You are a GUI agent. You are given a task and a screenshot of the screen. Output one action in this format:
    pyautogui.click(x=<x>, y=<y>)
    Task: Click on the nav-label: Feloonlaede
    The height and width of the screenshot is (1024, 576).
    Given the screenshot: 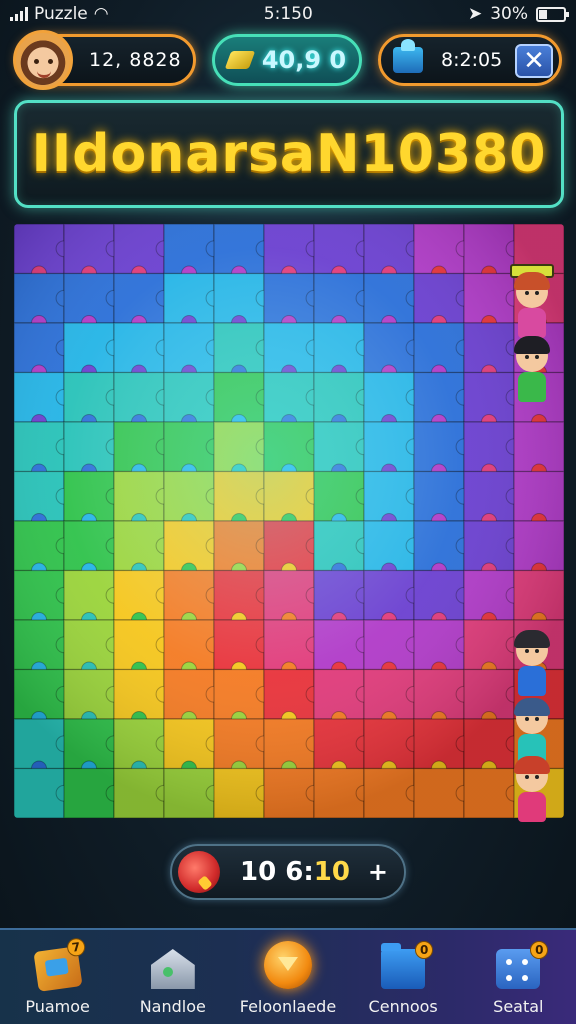 What is the action you would take?
    pyautogui.click(x=288, y=1006)
    